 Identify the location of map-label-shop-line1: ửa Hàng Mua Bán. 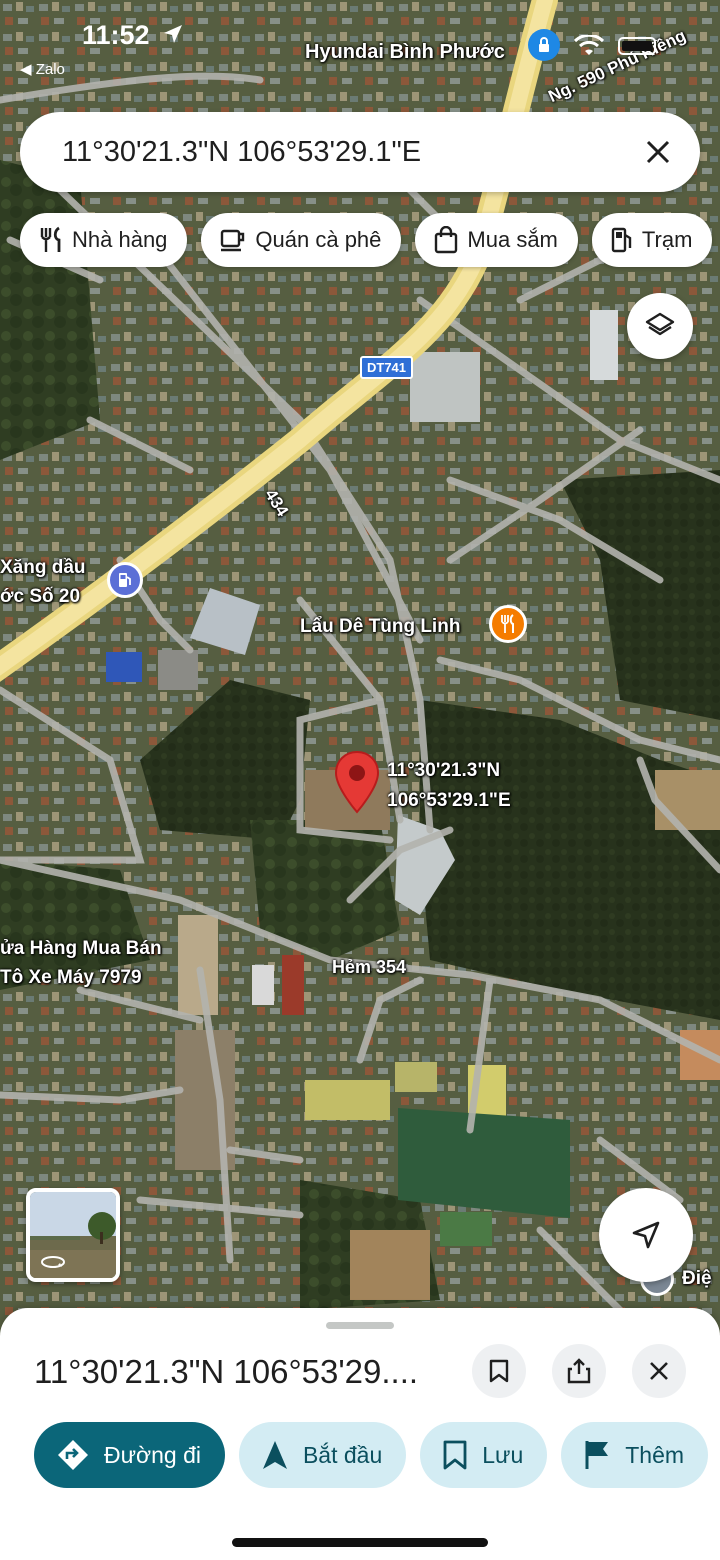
(81, 949).